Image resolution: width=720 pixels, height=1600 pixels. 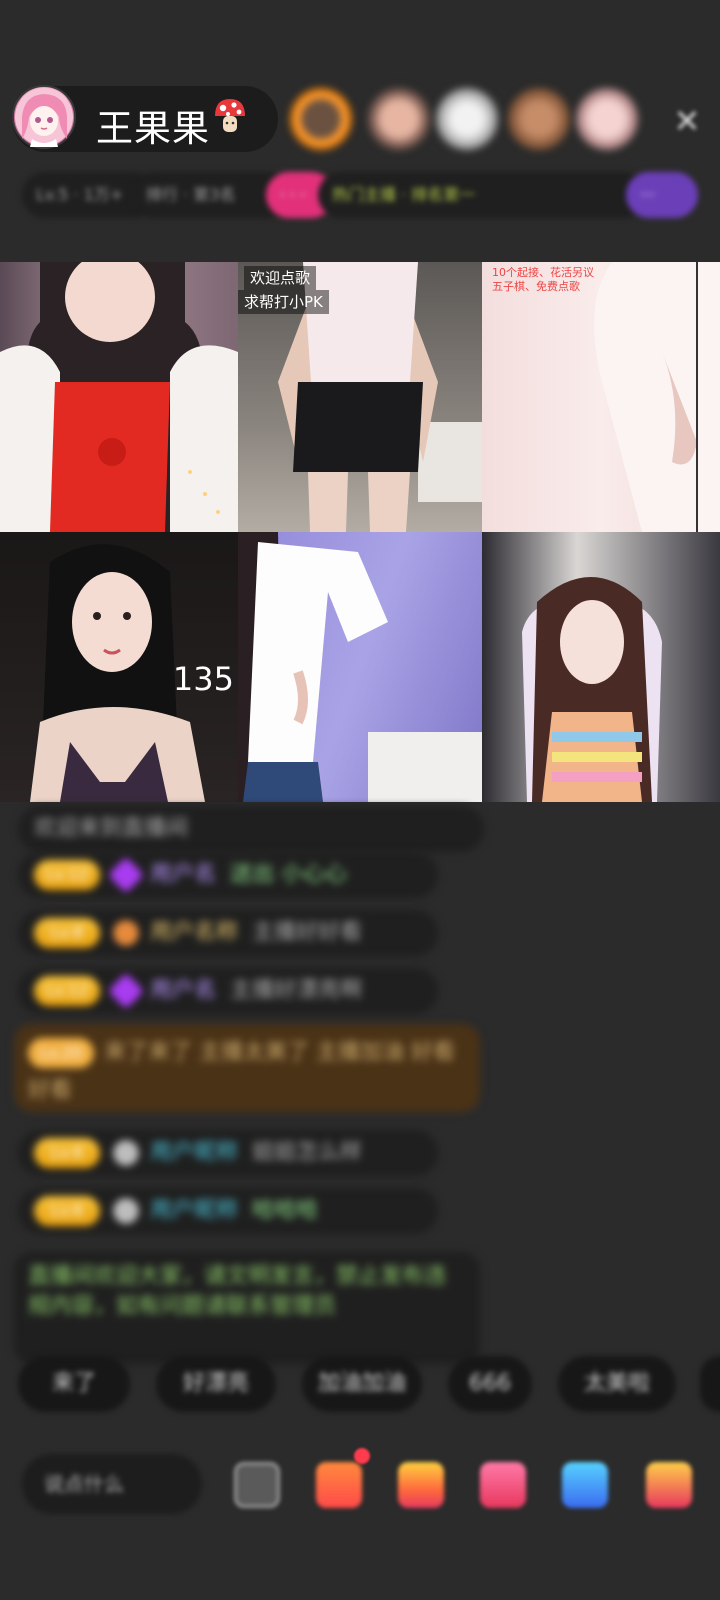 I want to click on chat-text: 哈哈哈, so click(x=285, y=1210).